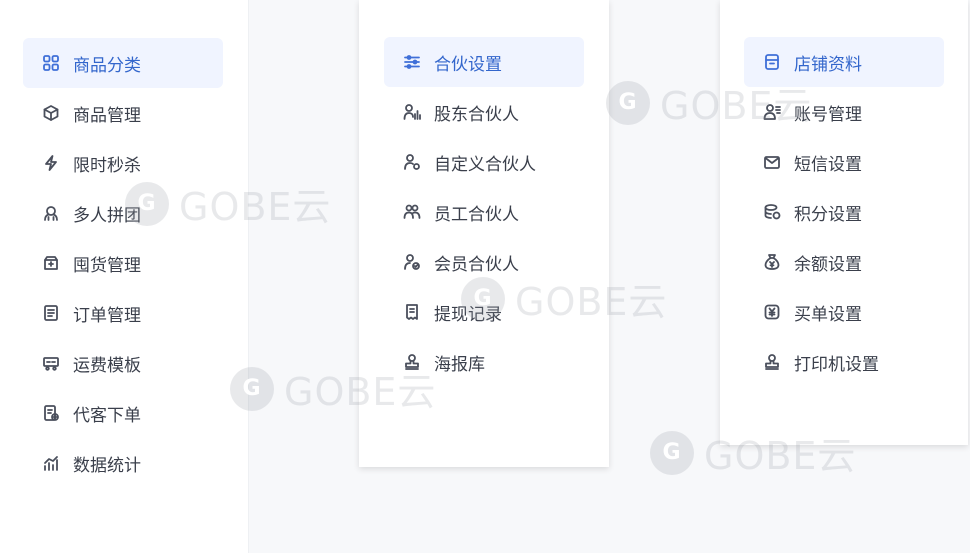 The height and width of the screenshot is (553, 970). What do you see at coordinates (772, 262) in the screenshot?
I see `money-bag-icon` at bounding box center [772, 262].